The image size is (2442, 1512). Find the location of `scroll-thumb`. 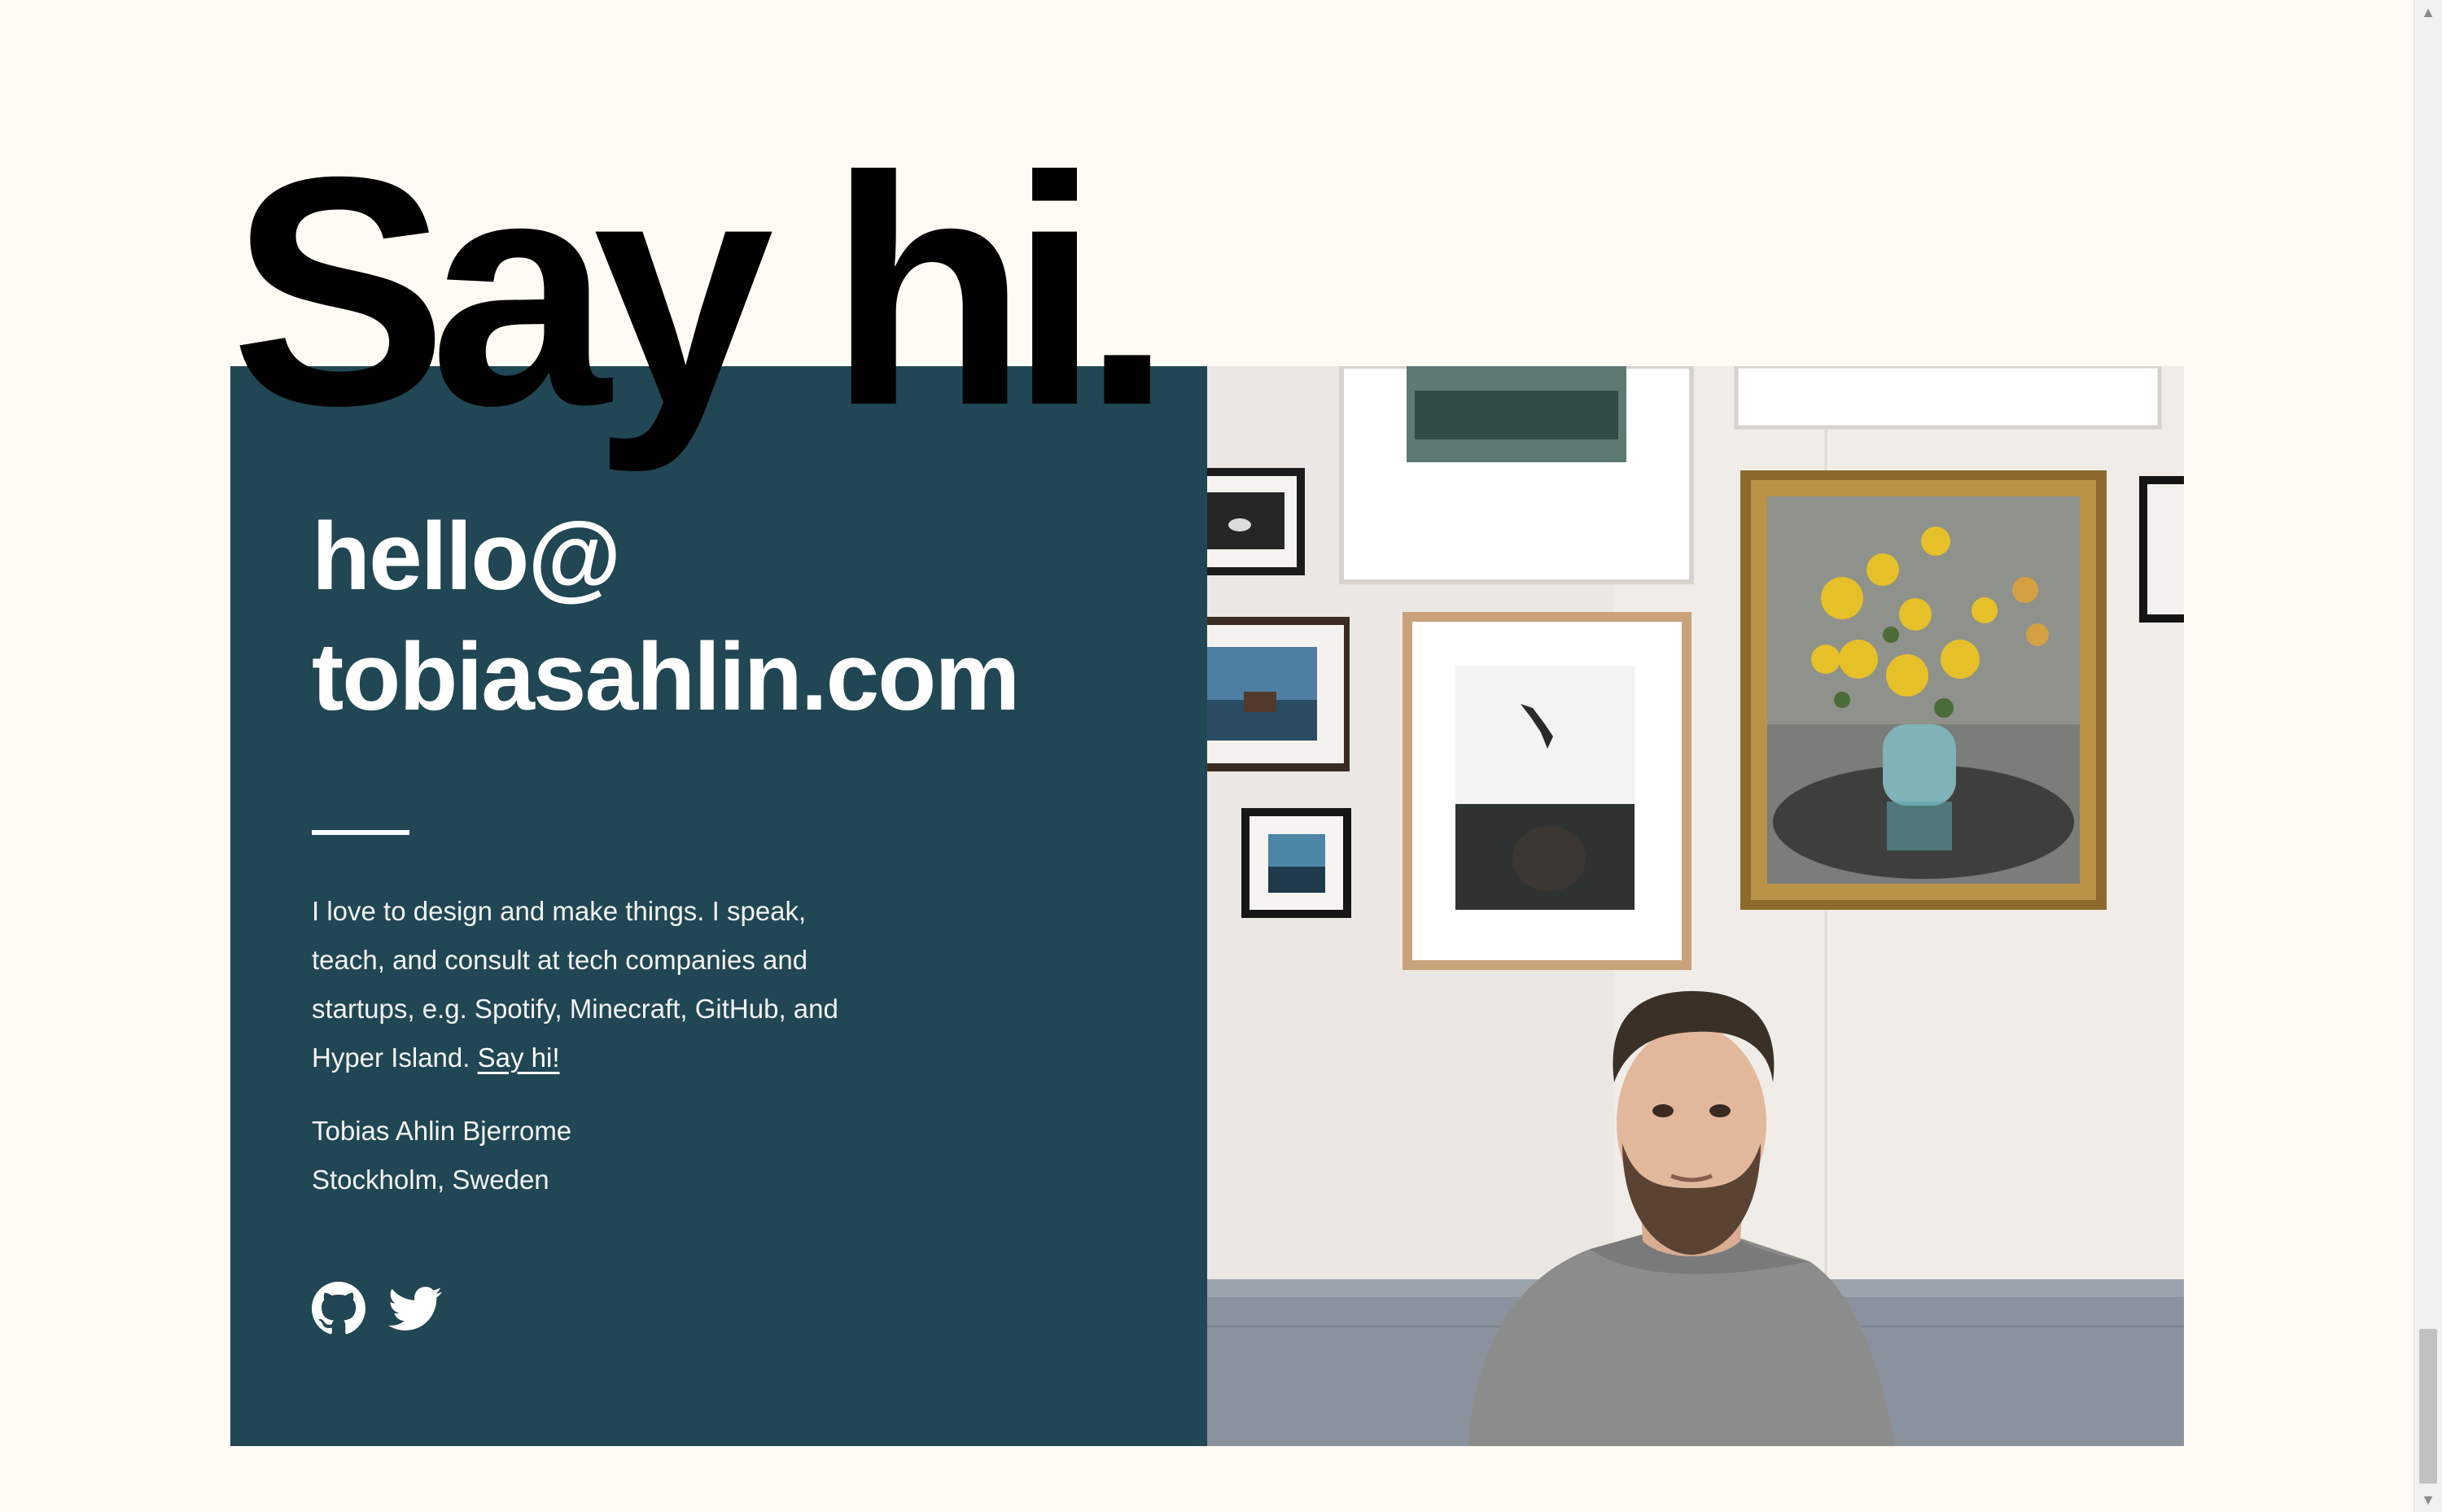

scroll-thumb is located at coordinates (2428, 1406).